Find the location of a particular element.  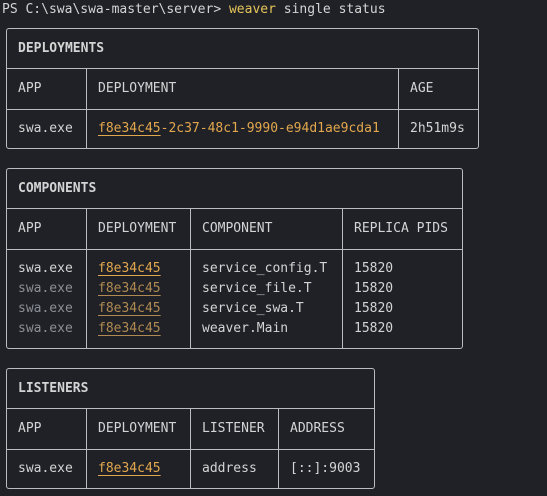

deployment-id-rest: -2c37-48c1-9990-e94d1ae9cda1 is located at coordinates (270, 128).